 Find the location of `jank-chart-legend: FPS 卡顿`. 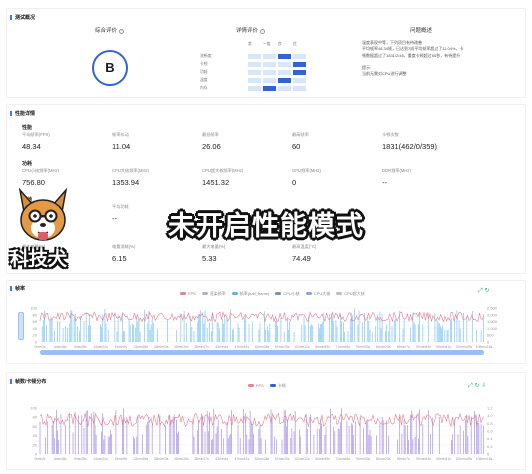

jank-chart-legend: FPS 卡顿 is located at coordinates (270, 386).